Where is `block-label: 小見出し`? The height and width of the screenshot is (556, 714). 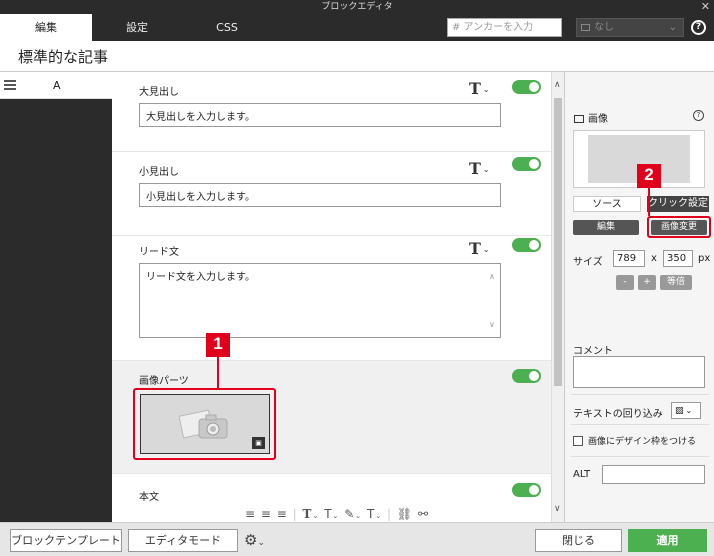 block-label: 小見出し is located at coordinates (159, 172).